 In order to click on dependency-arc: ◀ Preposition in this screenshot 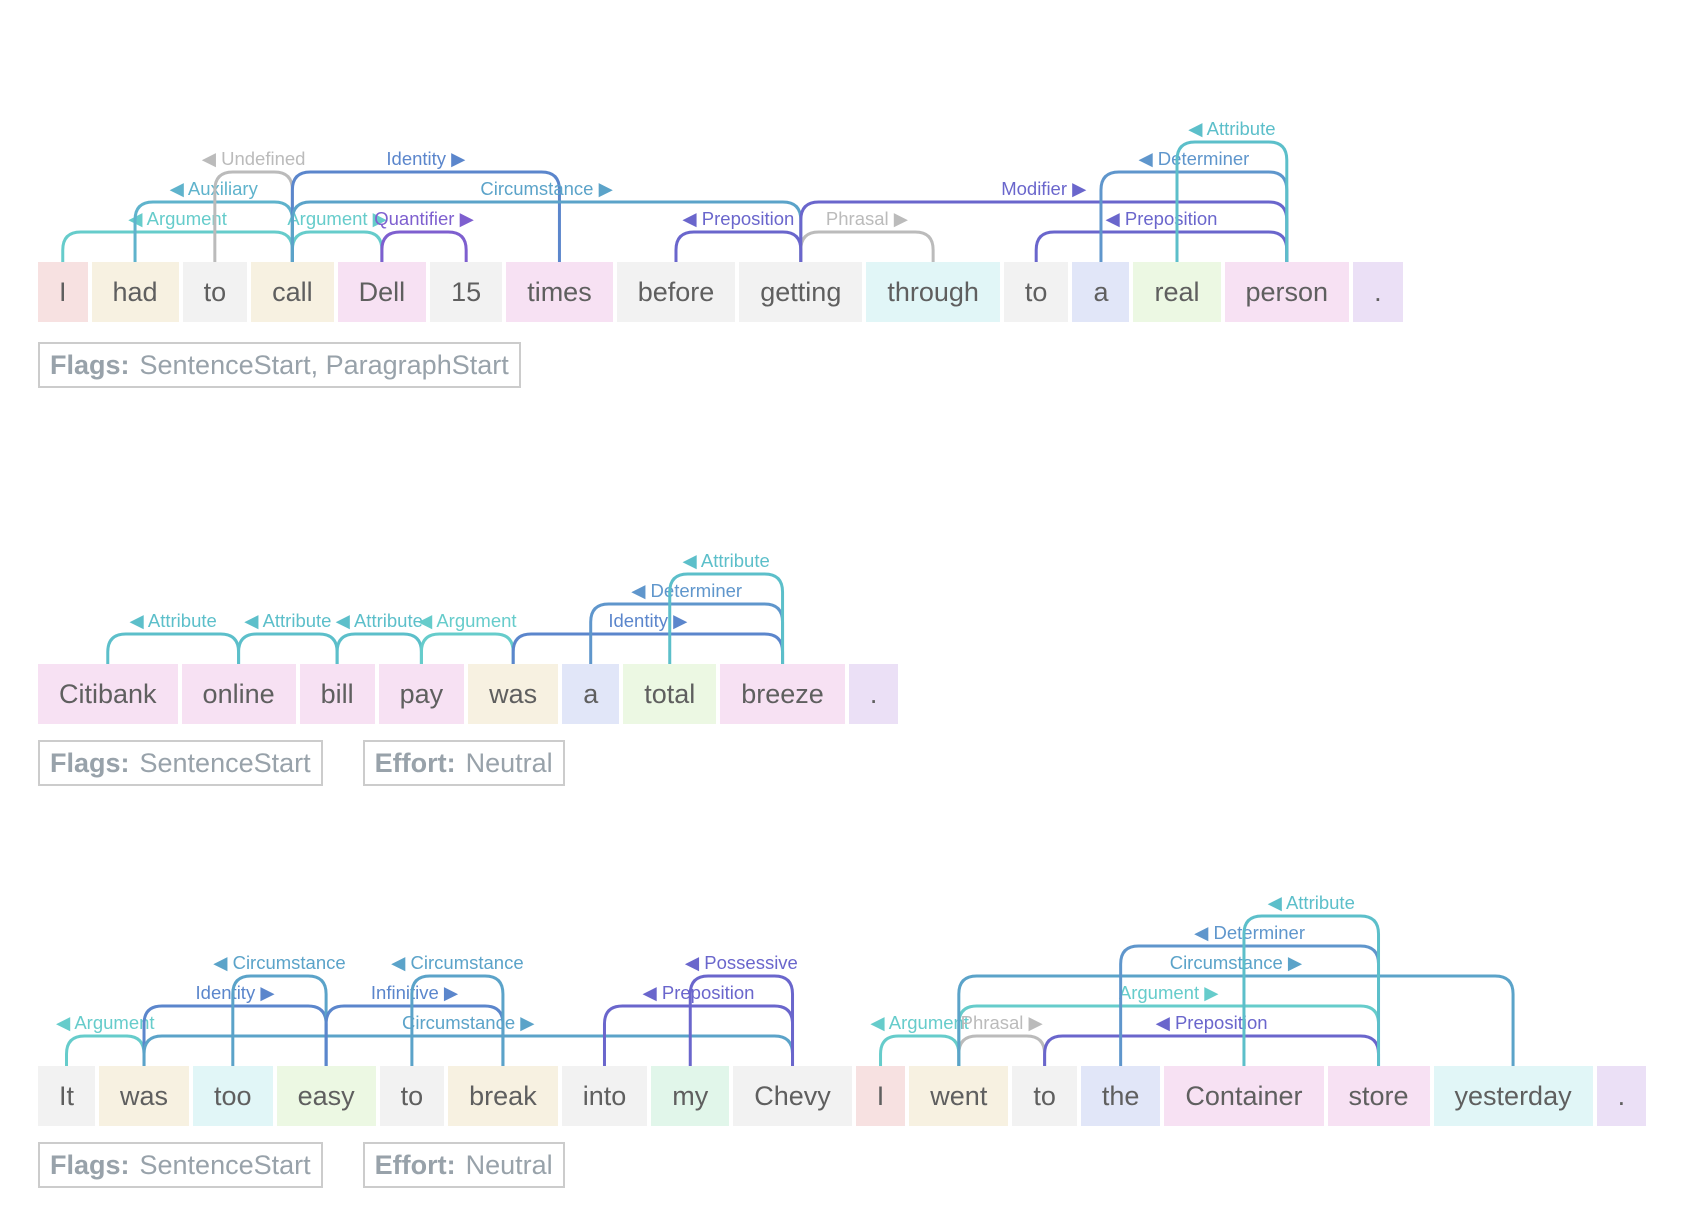, I will do `click(738, 235)`.